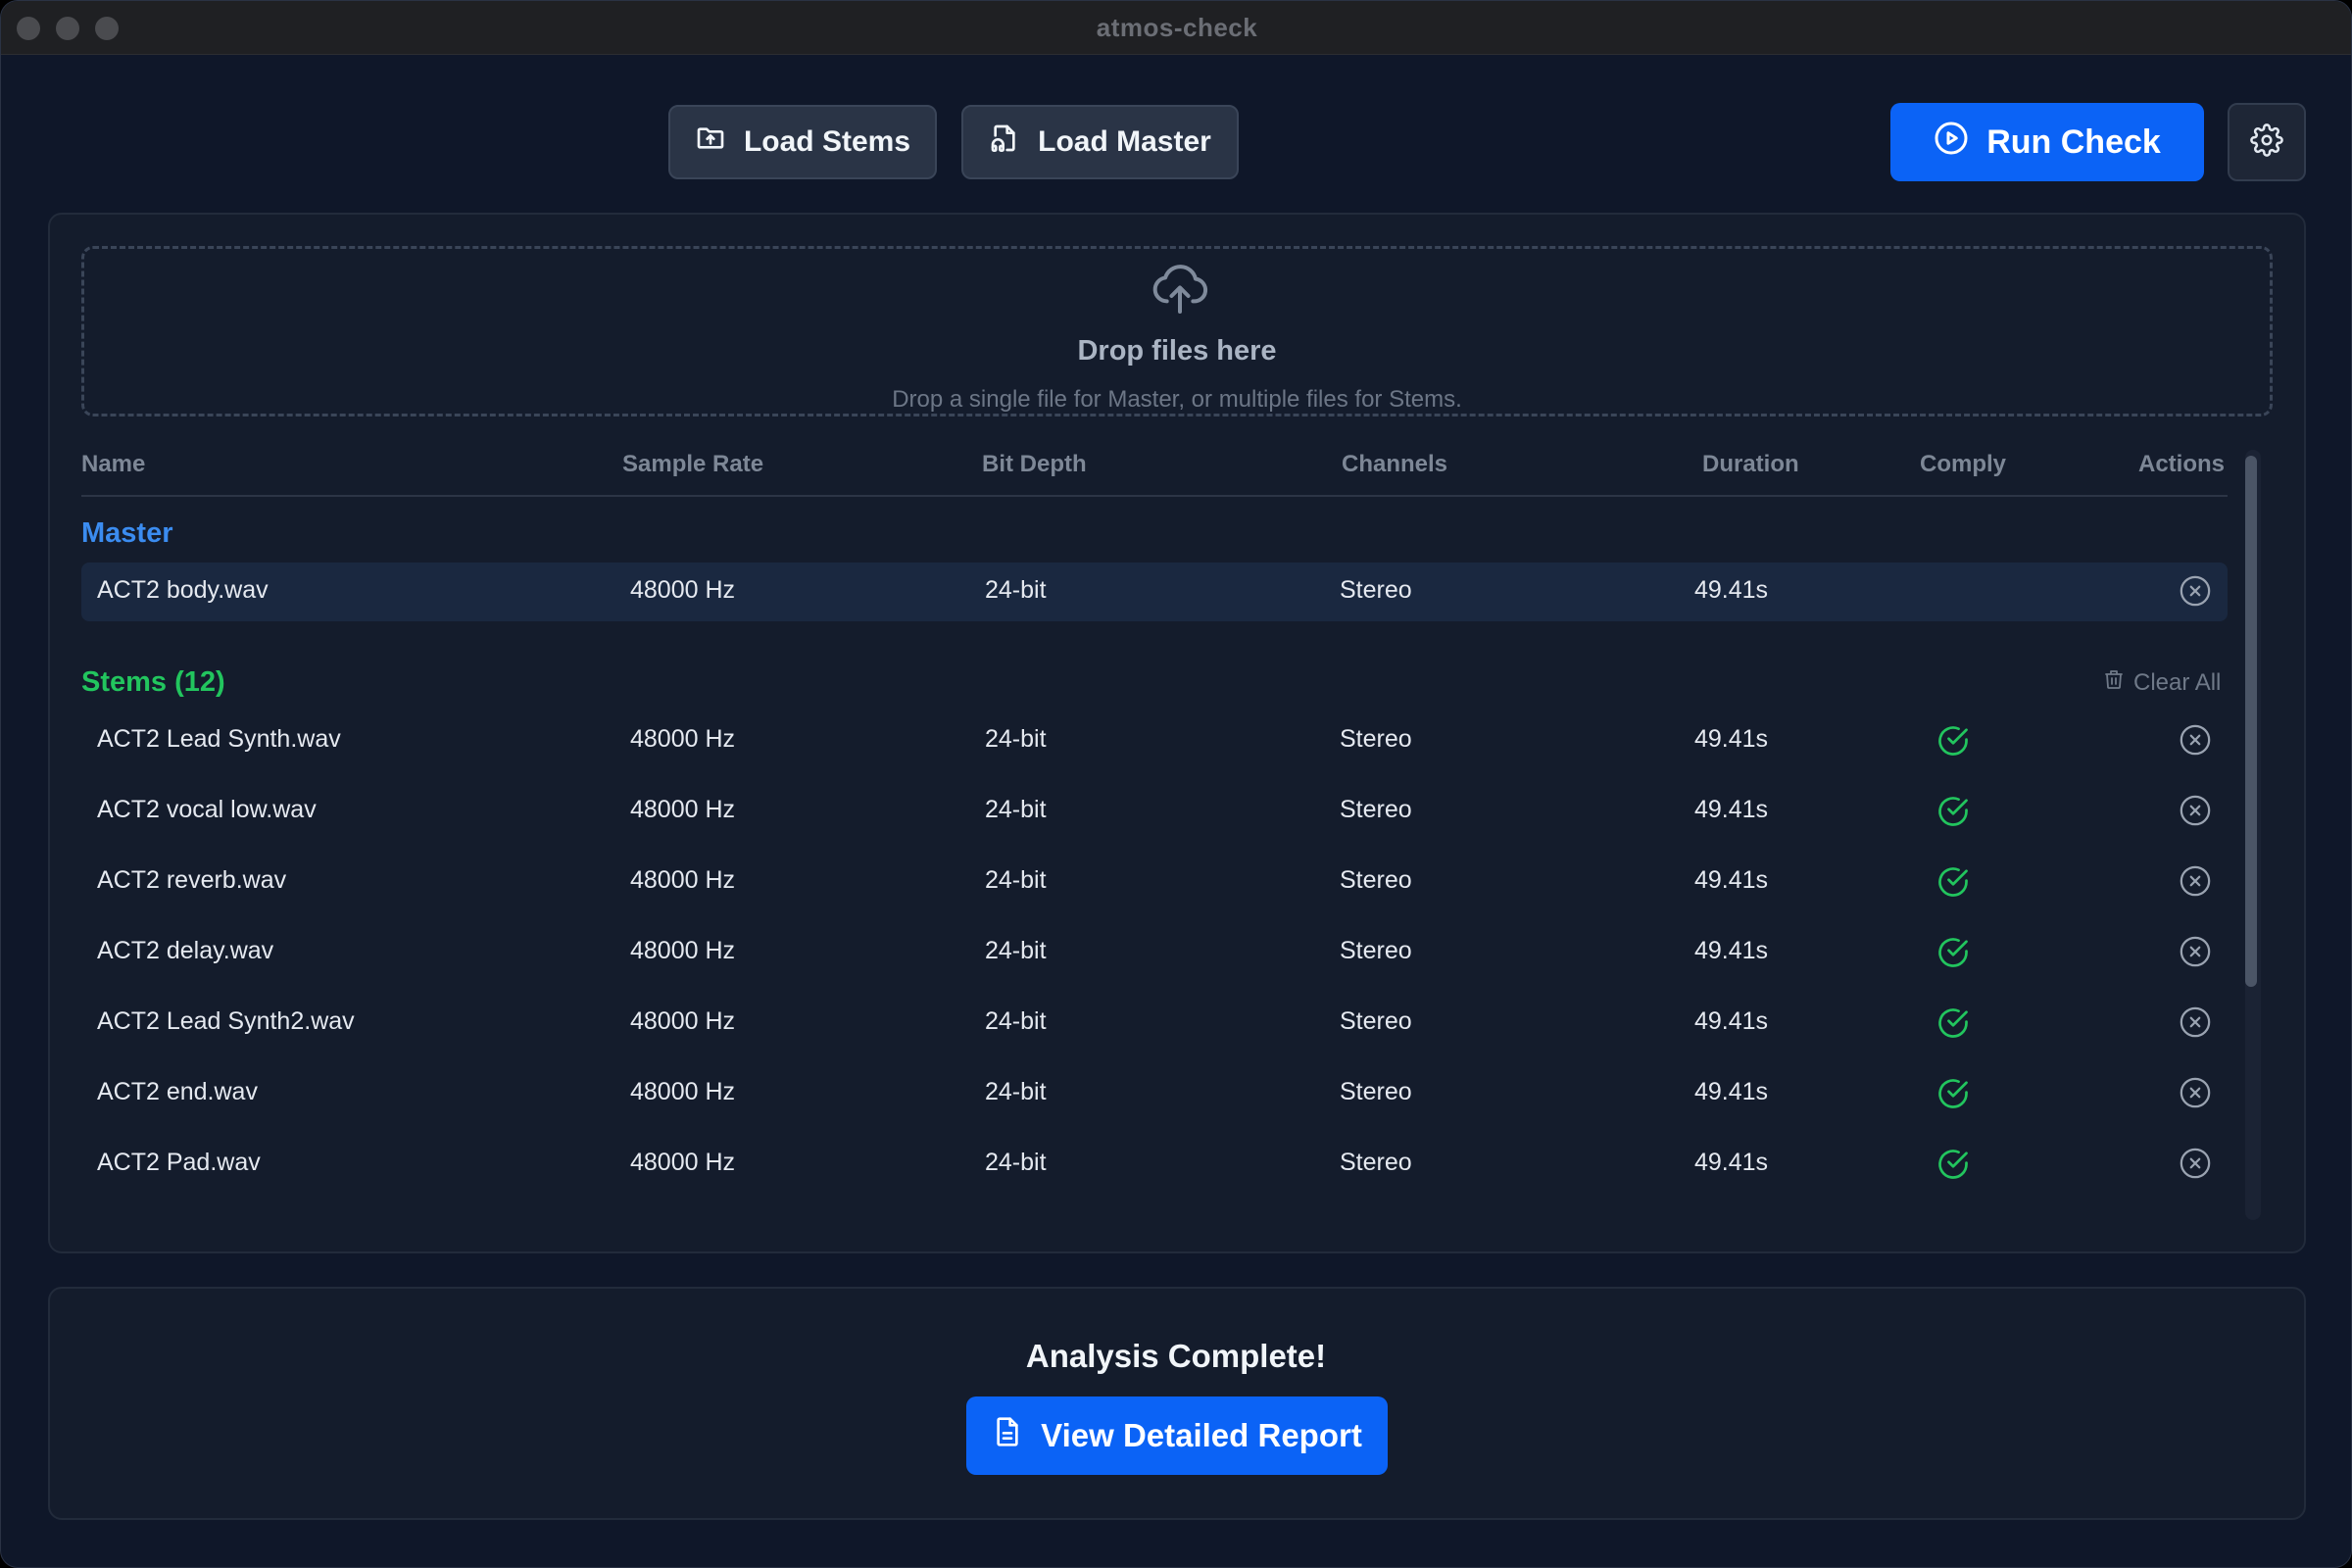 Image resolution: width=2352 pixels, height=1568 pixels. Describe the element at coordinates (226, 1021) in the screenshot. I see `file-name: ACT2 Lead Synth2.wav` at that location.